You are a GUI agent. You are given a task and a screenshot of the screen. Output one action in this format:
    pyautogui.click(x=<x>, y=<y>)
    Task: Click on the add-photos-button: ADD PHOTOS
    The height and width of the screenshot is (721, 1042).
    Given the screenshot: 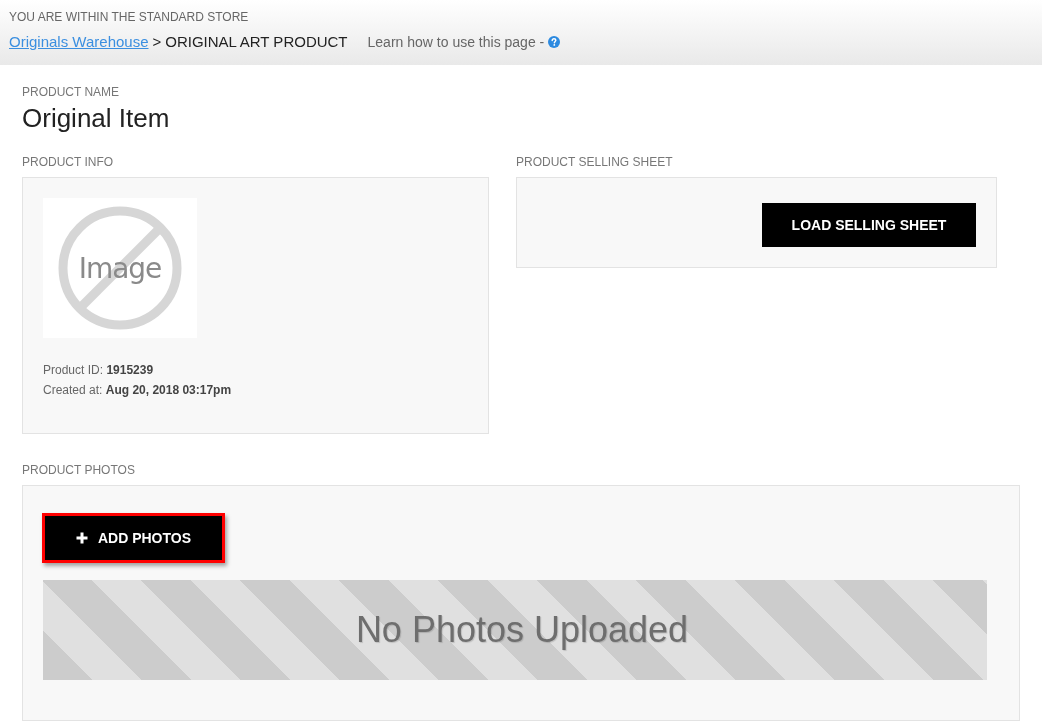 What is the action you would take?
    pyautogui.click(x=133, y=538)
    